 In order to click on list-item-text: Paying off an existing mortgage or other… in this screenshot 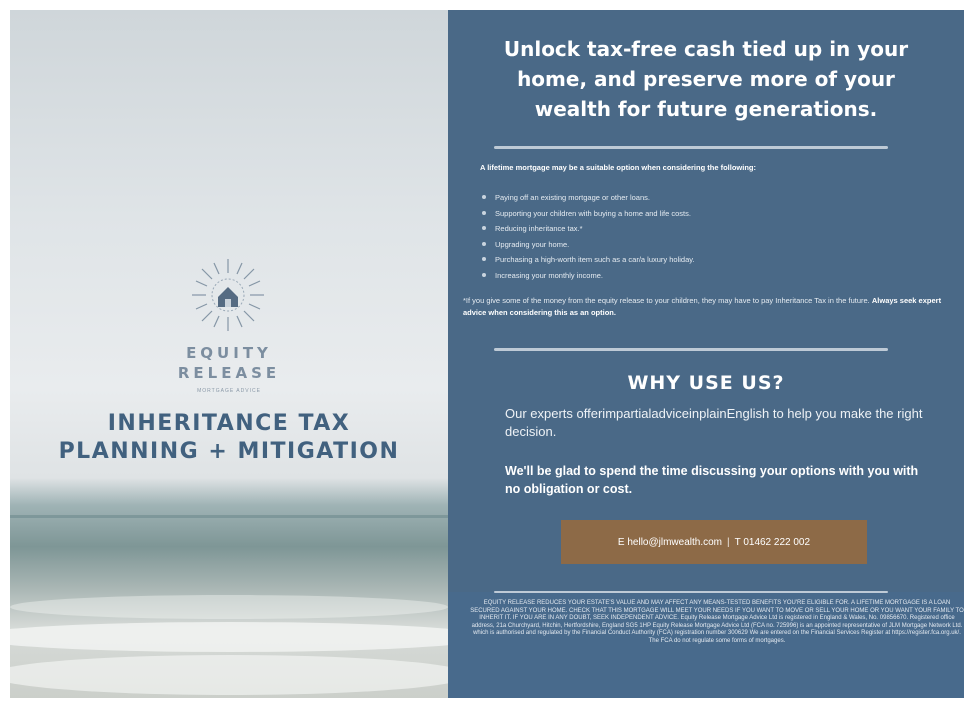, I will do `click(572, 197)`.